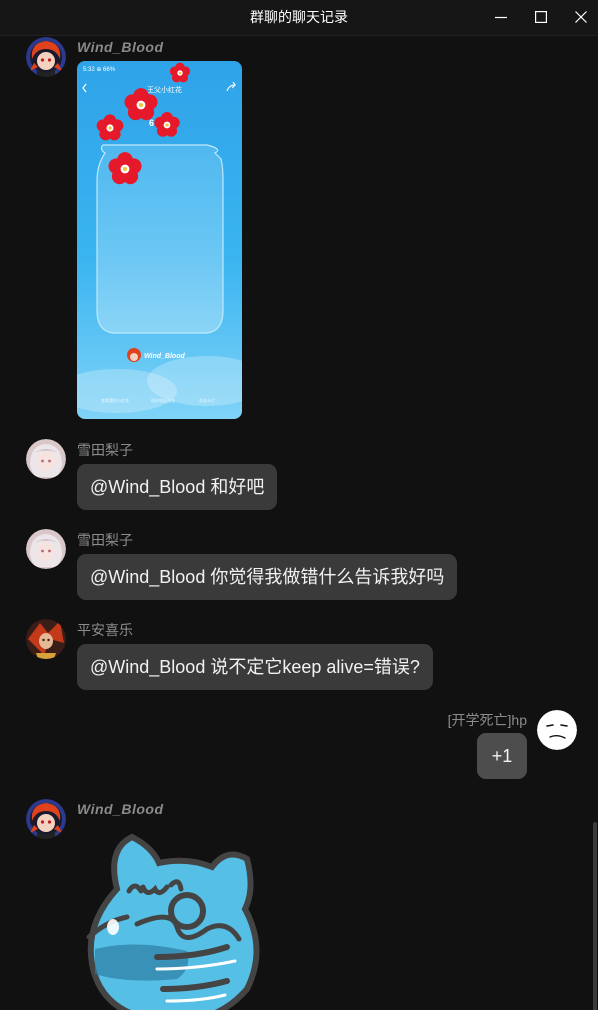 Image resolution: width=598 pixels, height=1010 pixels. I want to click on avatar-hp, so click(557, 730).